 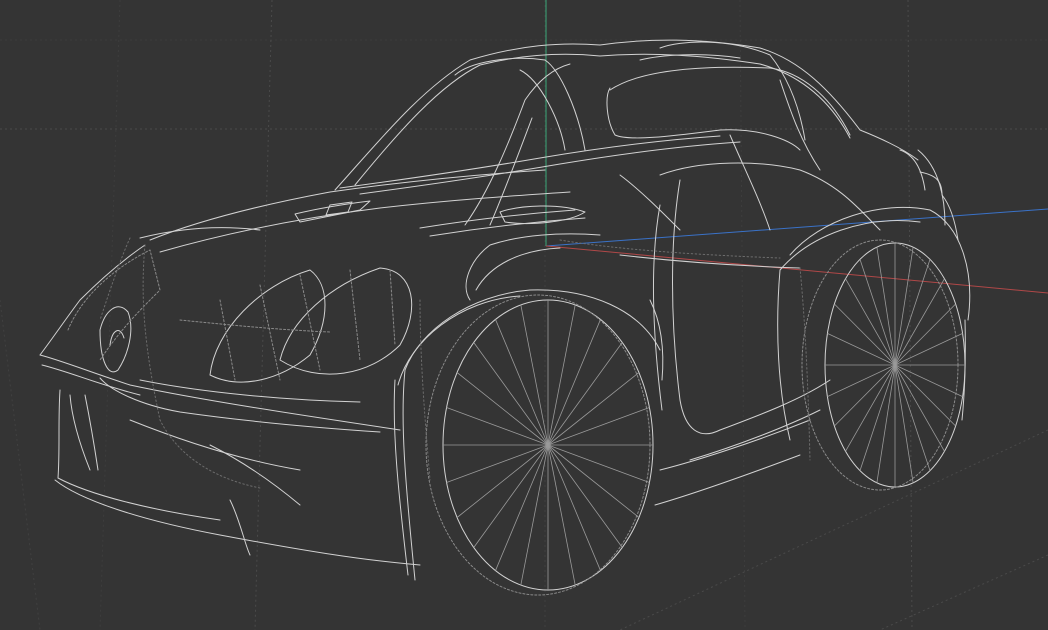 I want to click on car-hood, so click(x=362, y=211).